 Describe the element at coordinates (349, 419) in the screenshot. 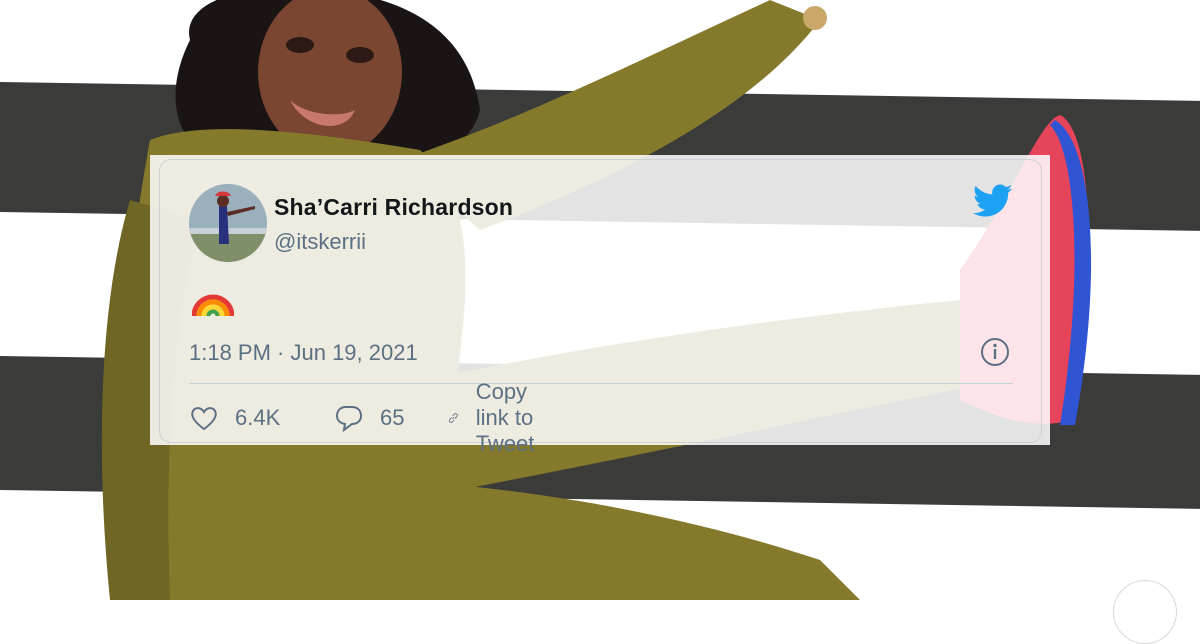

I see `speech-bubble-icon` at that location.